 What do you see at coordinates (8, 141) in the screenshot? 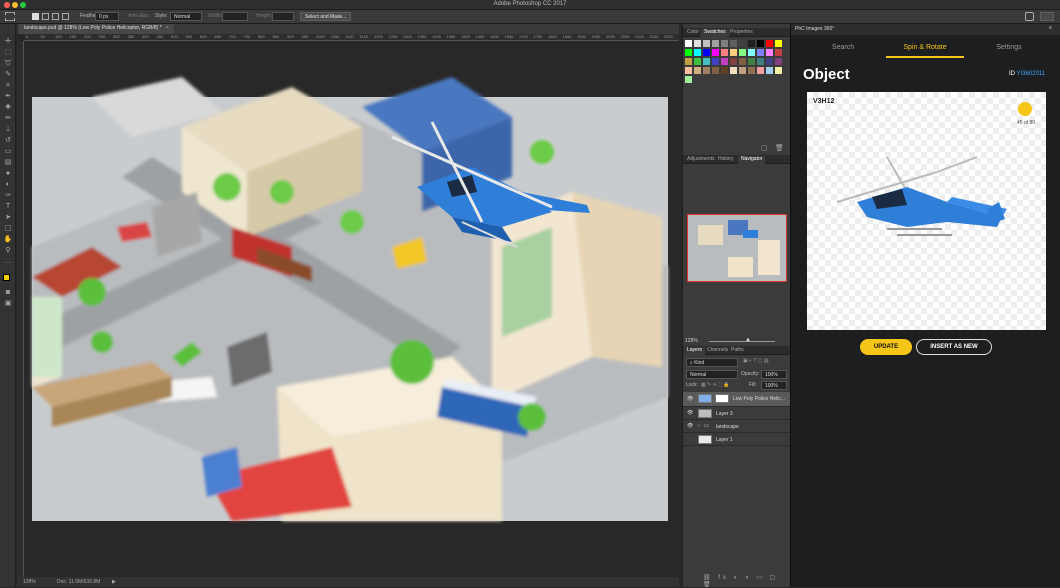
I see `history-brush-tool-icon: ↺` at bounding box center [8, 141].